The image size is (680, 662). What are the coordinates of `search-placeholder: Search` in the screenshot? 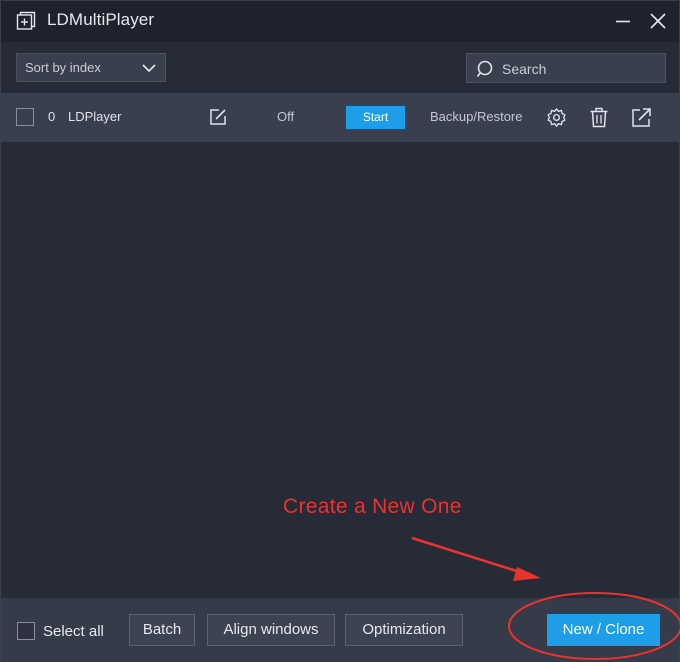 It's located at (524, 69).